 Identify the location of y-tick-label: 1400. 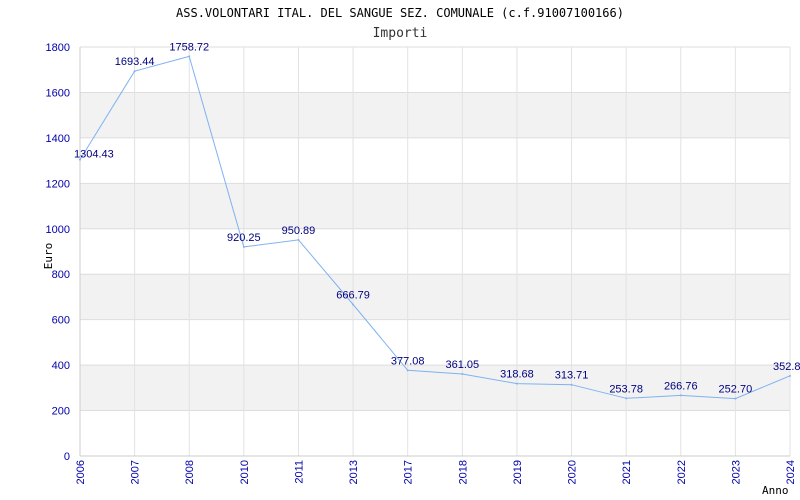
(58, 139).